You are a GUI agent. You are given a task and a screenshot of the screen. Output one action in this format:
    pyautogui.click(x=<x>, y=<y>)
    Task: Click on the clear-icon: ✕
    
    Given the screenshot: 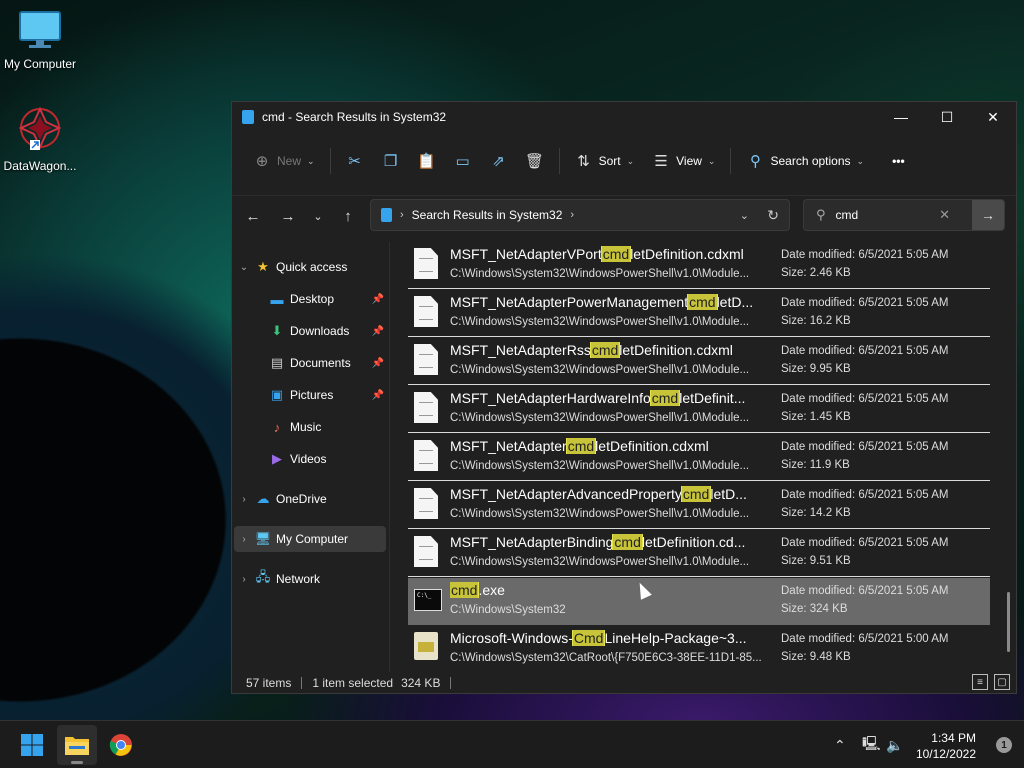 What is the action you would take?
    pyautogui.click(x=944, y=215)
    